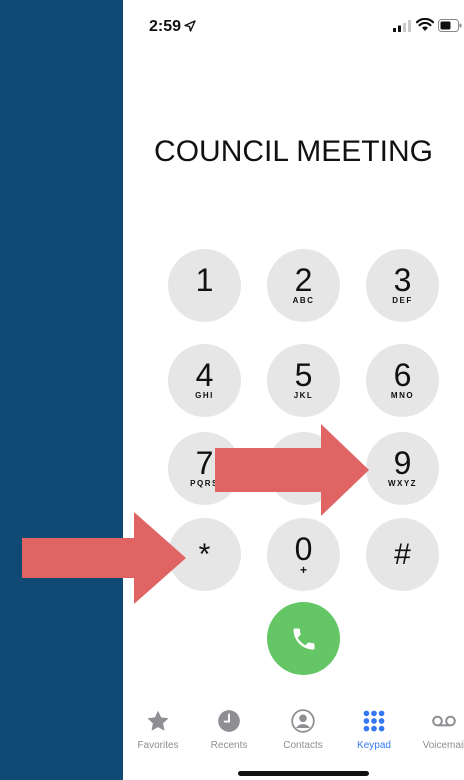 This screenshot has height=780, width=464. Describe the element at coordinates (402, 280) in the screenshot. I see `key-digit: 3` at that location.